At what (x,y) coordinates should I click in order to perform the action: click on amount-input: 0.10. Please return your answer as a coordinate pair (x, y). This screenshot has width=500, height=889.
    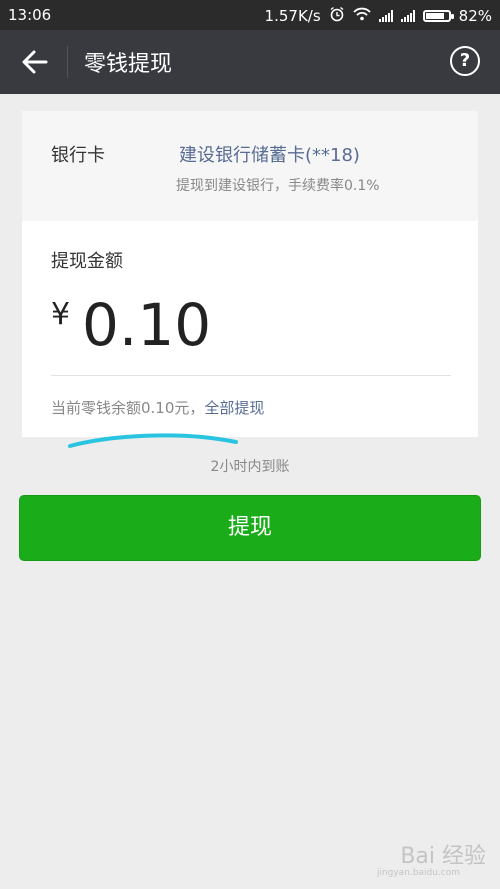
    Looking at the image, I should click on (146, 325).